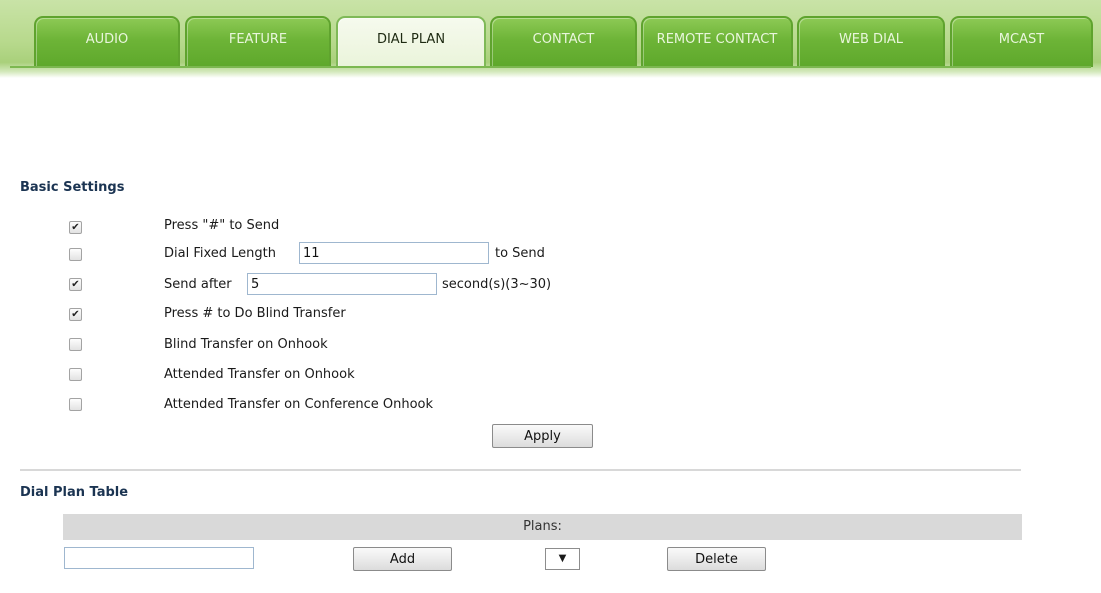 This screenshot has width=1101, height=593. I want to click on send-after-checkbox: ✔, so click(75, 284).